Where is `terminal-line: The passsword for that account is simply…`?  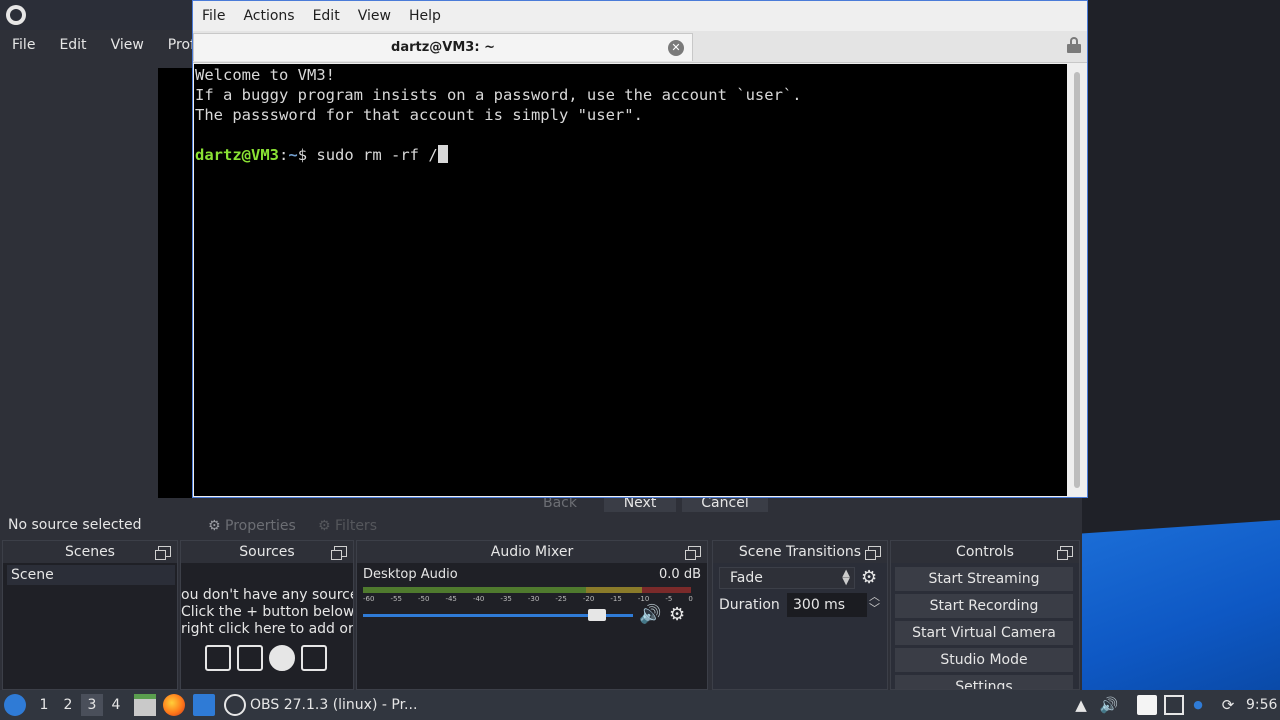 terminal-line: The passsword for that account is simply… is located at coordinates (419, 115).